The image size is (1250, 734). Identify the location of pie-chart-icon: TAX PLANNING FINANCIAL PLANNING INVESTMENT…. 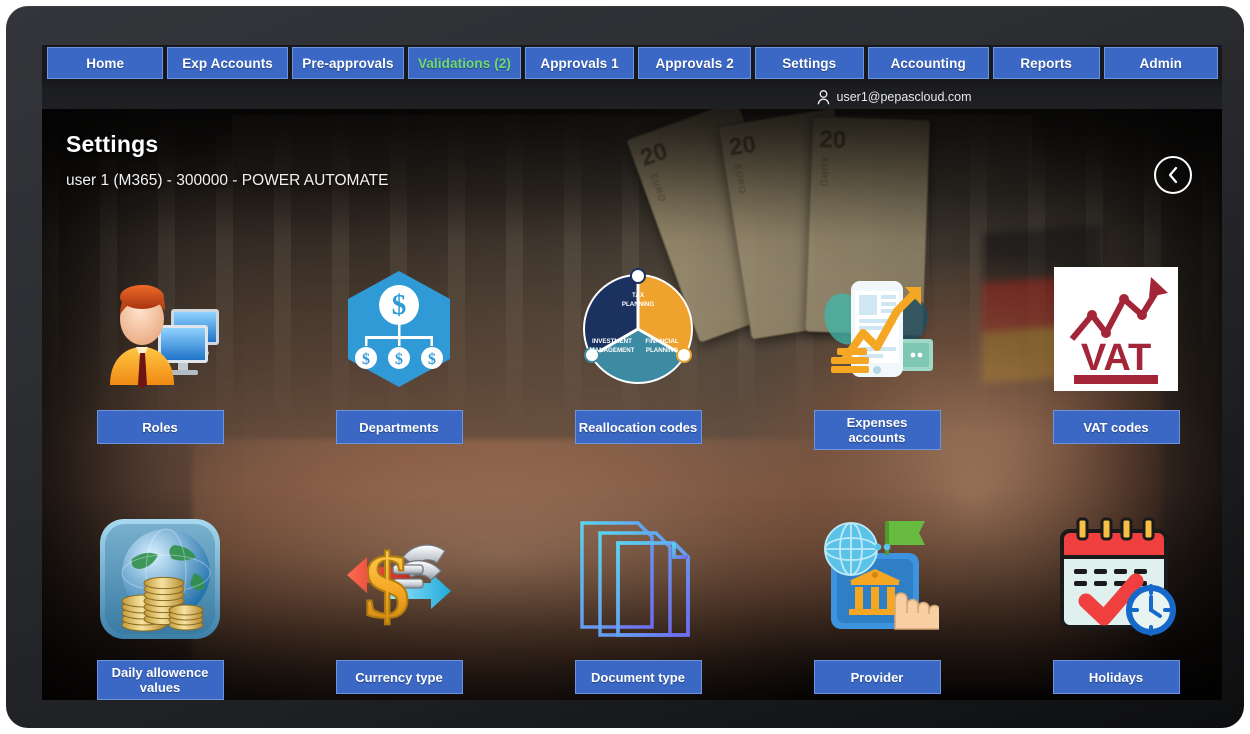
(638, 329).